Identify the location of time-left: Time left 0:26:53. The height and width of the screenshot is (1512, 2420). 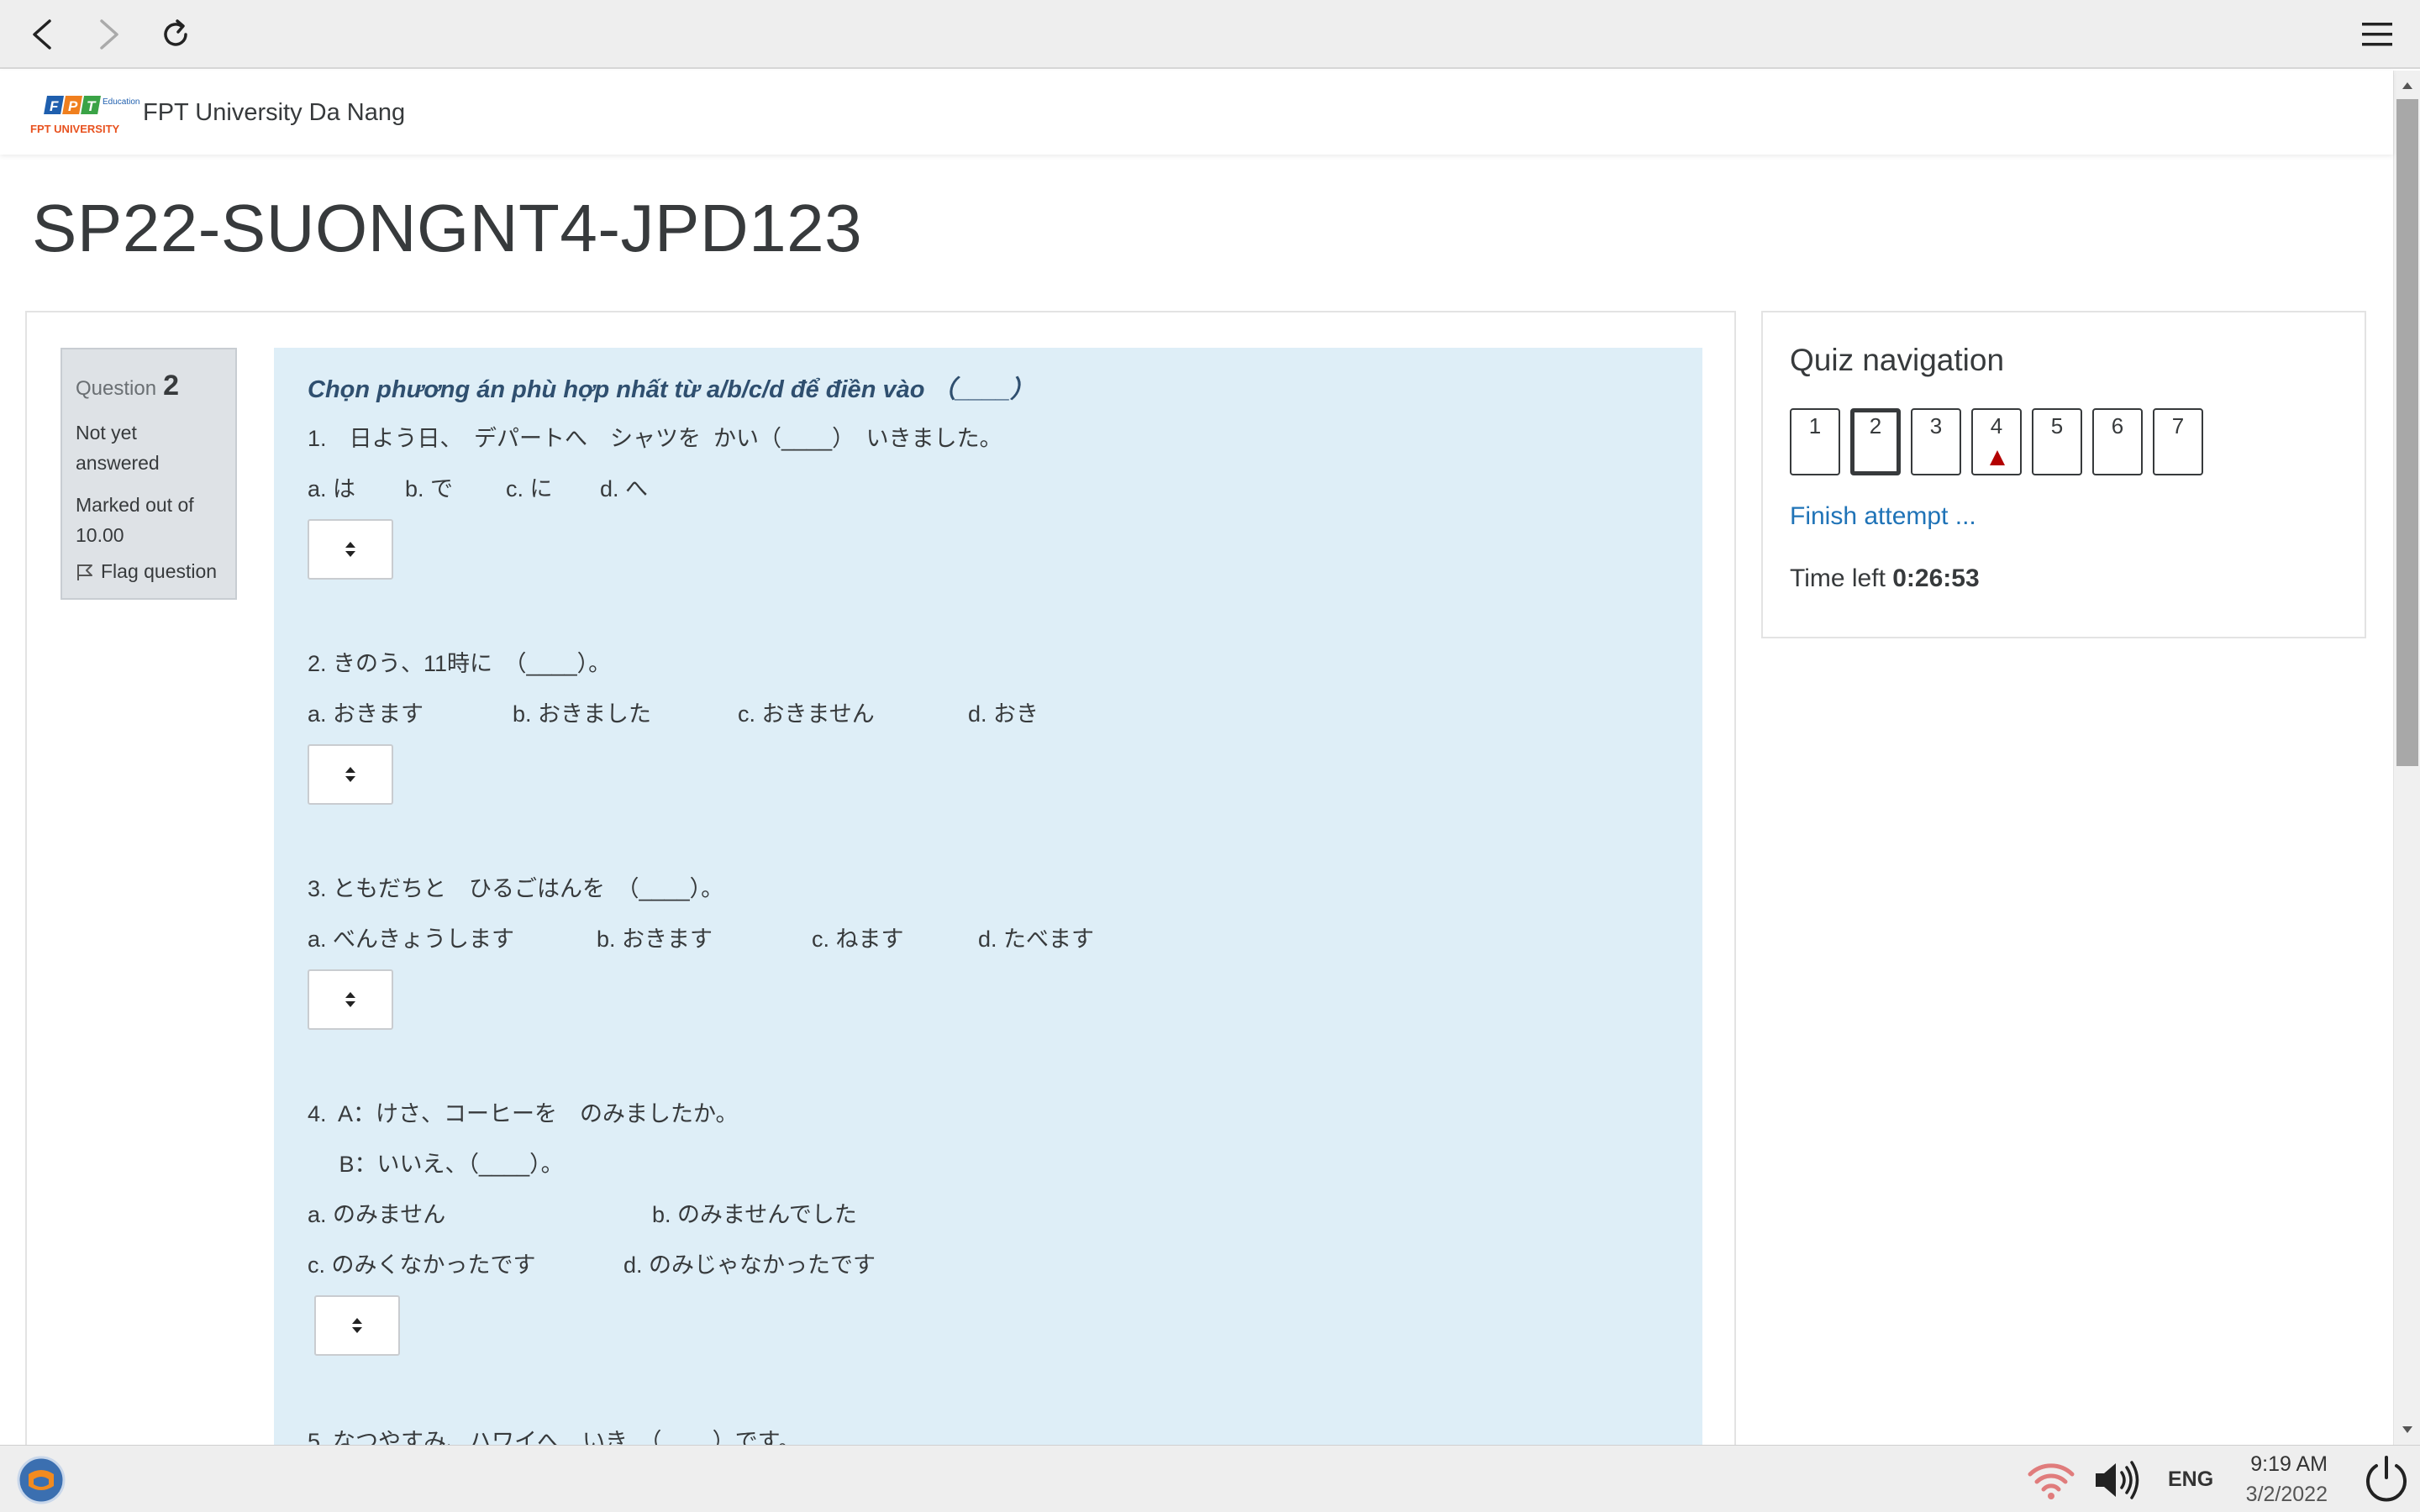
(1885, 578).